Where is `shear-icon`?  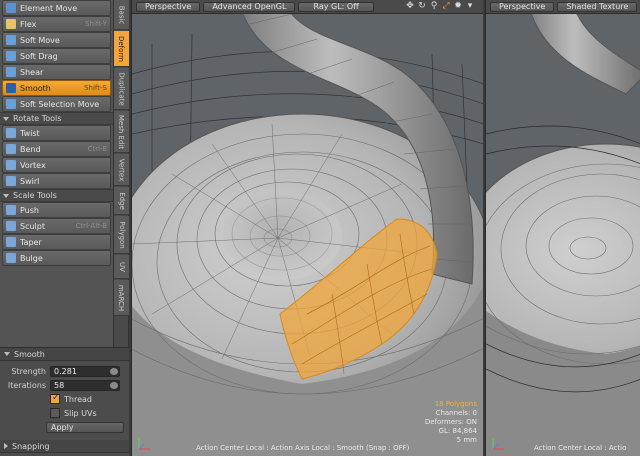
shear-icon is located at coordinates (11, 72).